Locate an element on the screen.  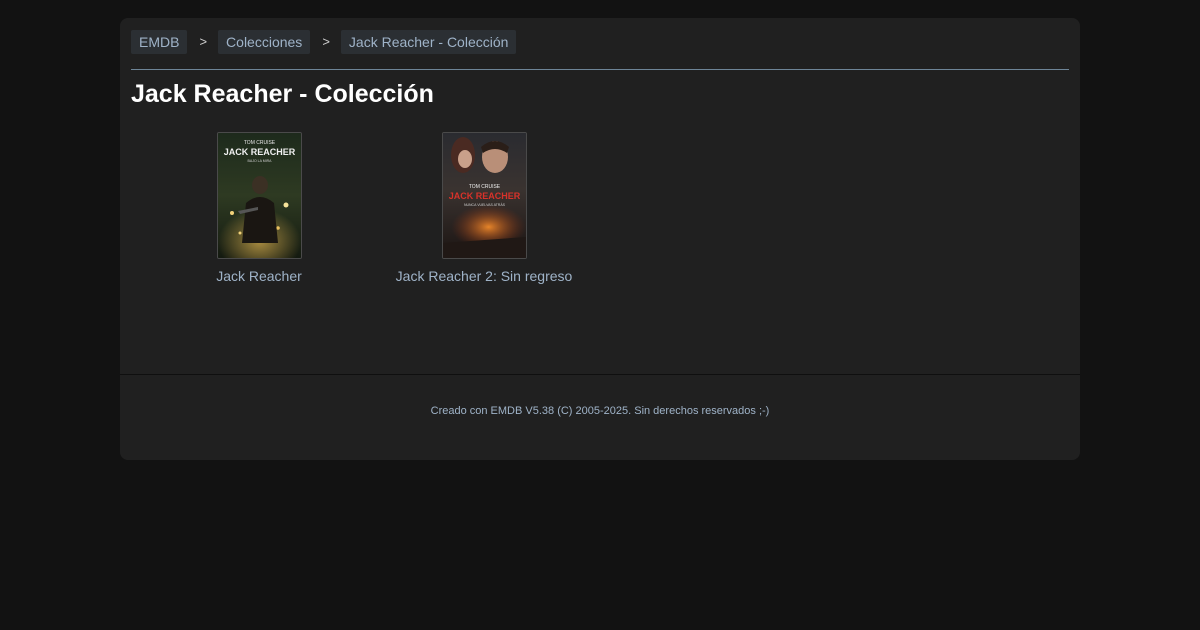
page-title: Jack Reacher - Colección is located at coordinates (282, 94).